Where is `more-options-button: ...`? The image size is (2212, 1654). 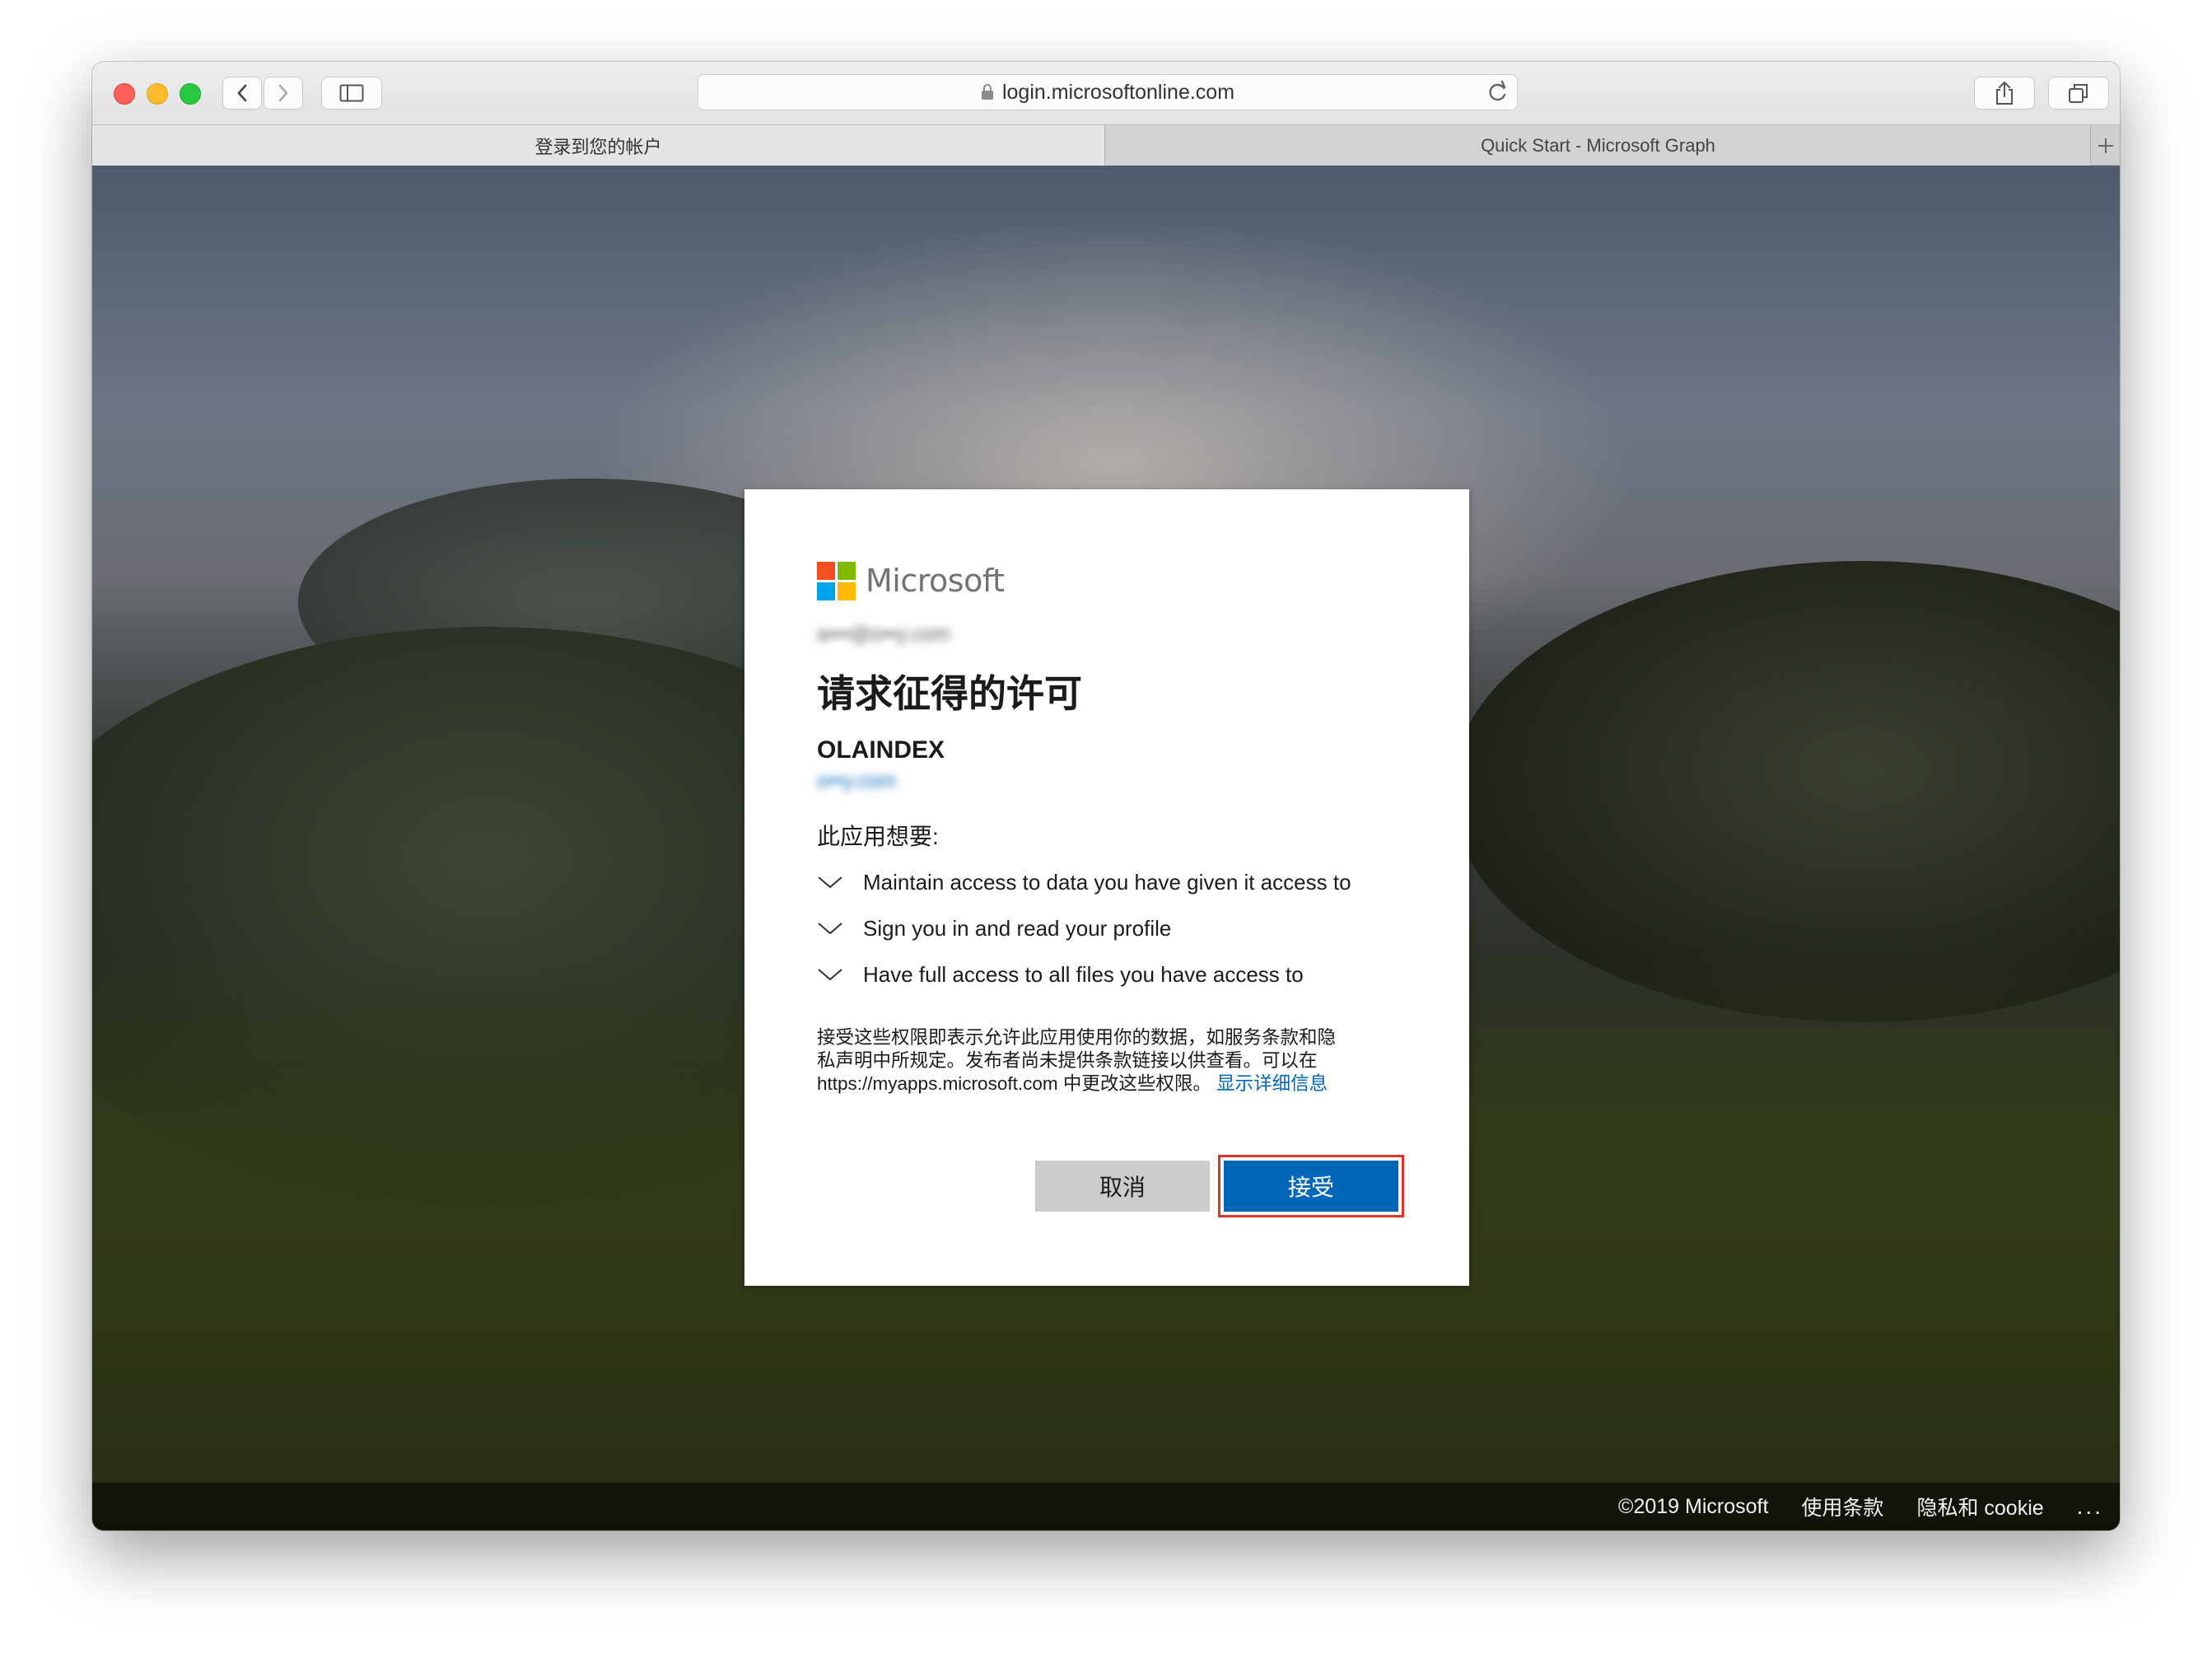
more-options-button: ... is located at coordinates (2090, 1507).